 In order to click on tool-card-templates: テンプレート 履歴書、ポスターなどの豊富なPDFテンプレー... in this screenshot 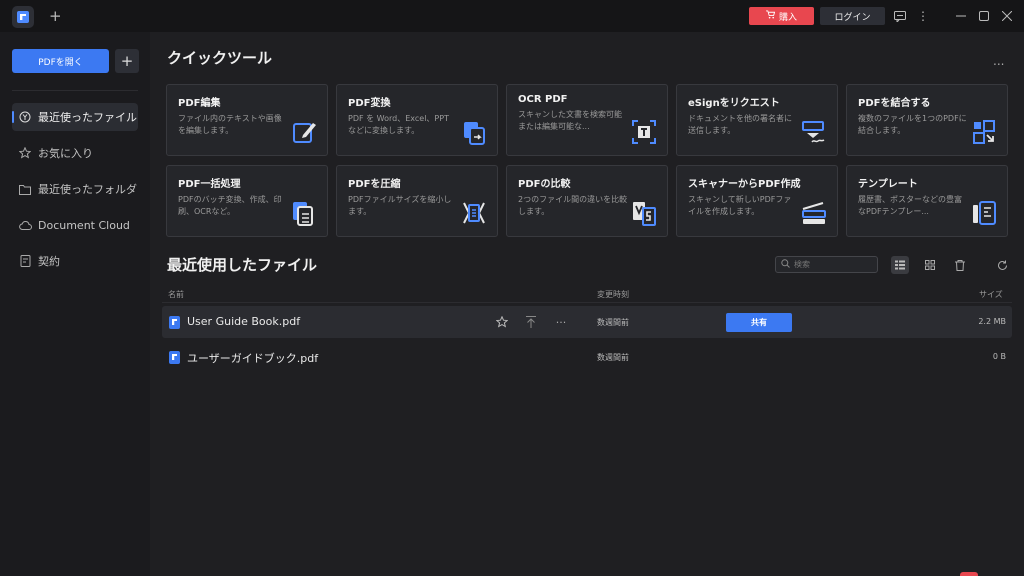, I will do `click(927, 201)`.